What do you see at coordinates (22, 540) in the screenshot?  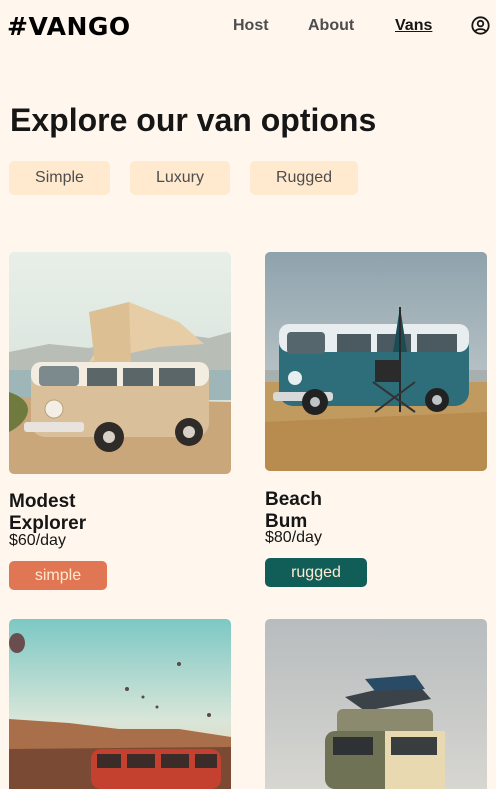 I see `van-price-amount: $60` at bounding box center [22, 540].